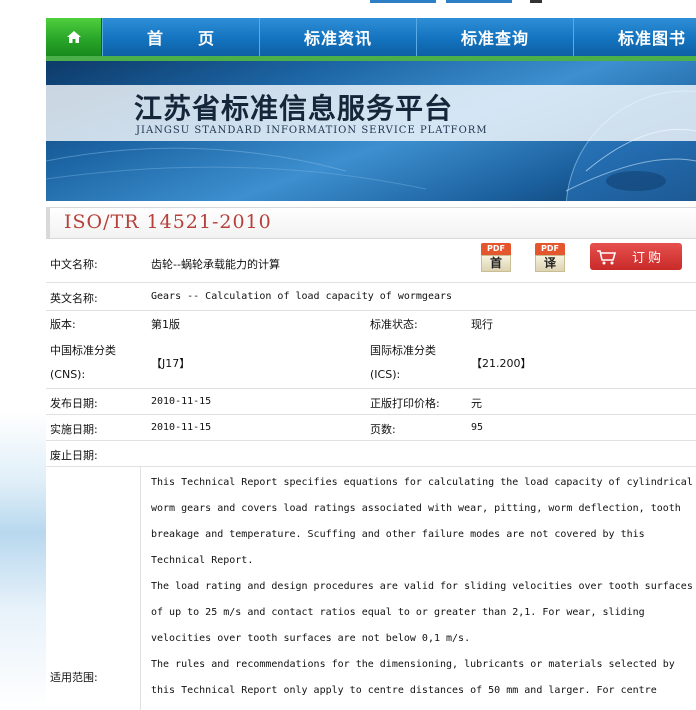  What do you see at coordinates (634, 37) in the screenshot?
I see `nav-item-books: 标准图书` at bounding box center [634, 37].